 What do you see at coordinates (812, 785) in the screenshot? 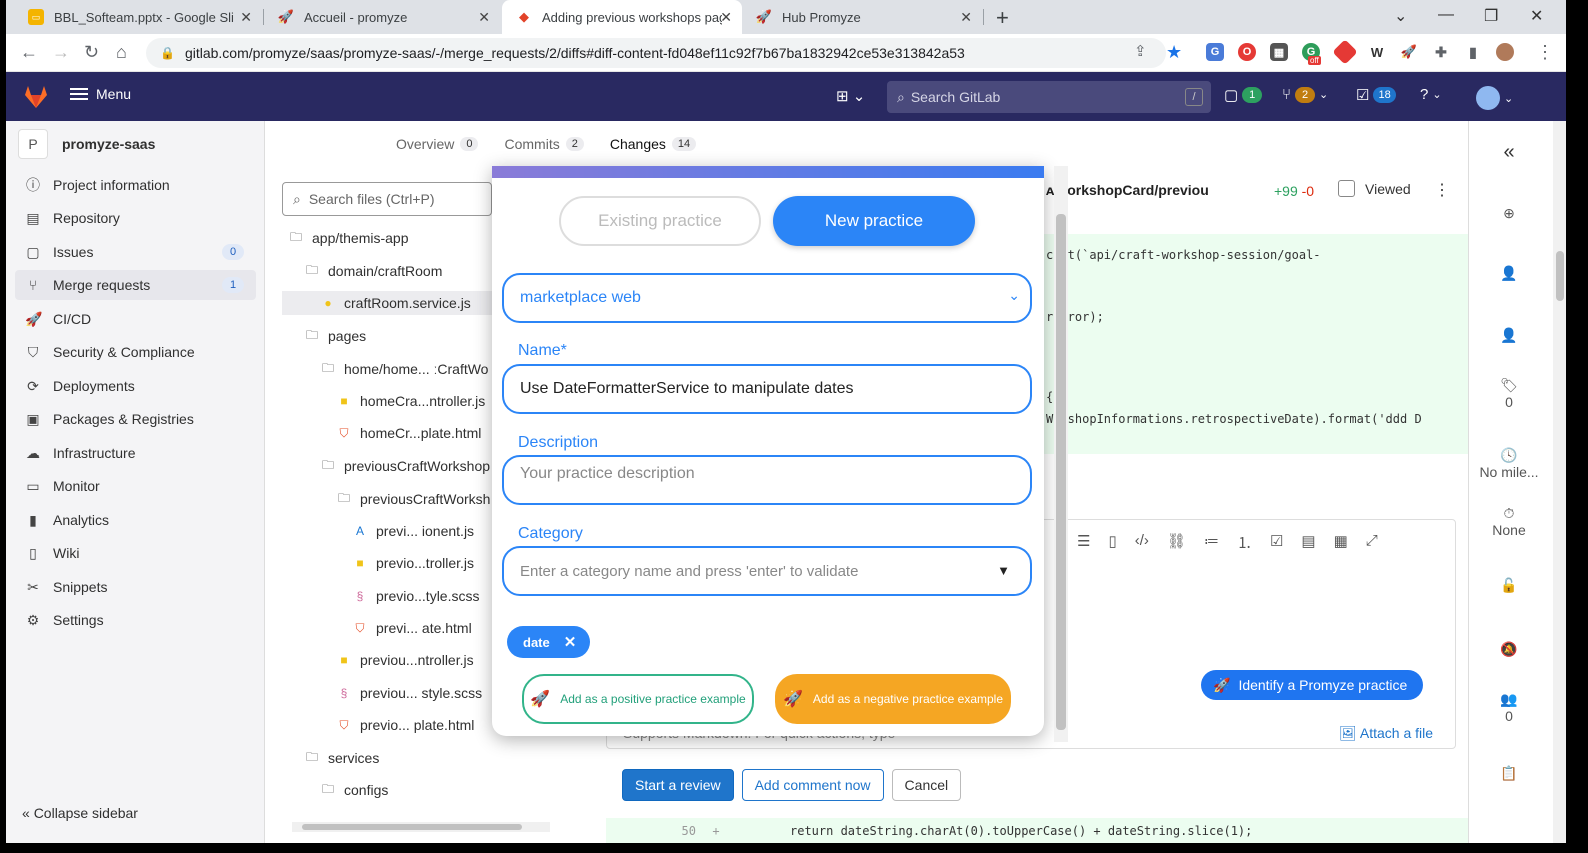
I see `add-comment-button: Add comment now` at bounding box center [812, 785].